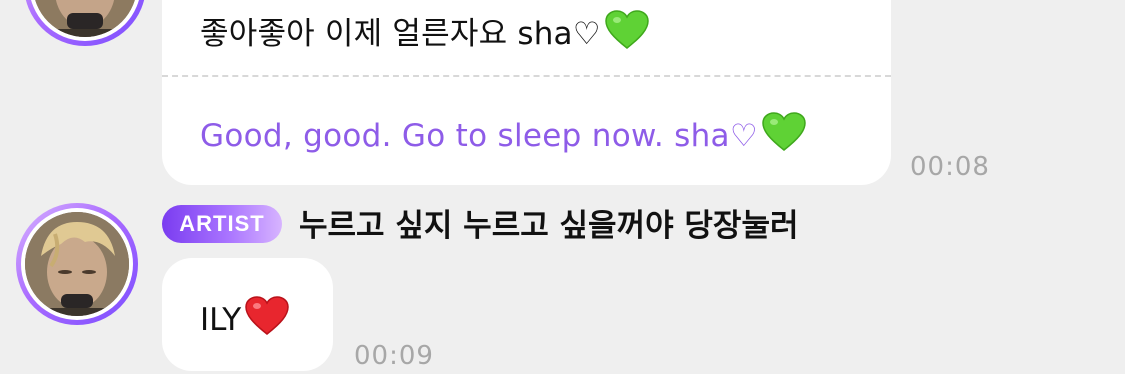 Image resolution: width=1125 pixels, height=374 pixels. What do you see at coordinates (244, 320) in the screenshot?
I see `message-text: ILY` at bounding box center [244, 320].